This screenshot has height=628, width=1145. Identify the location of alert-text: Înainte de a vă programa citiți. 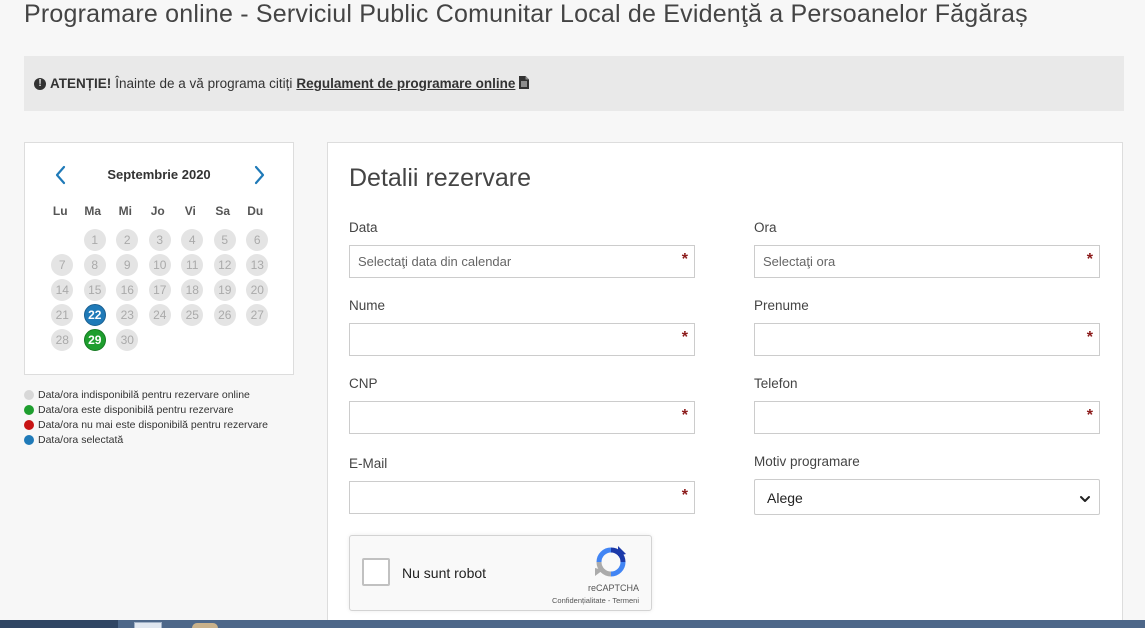
(204, 83).